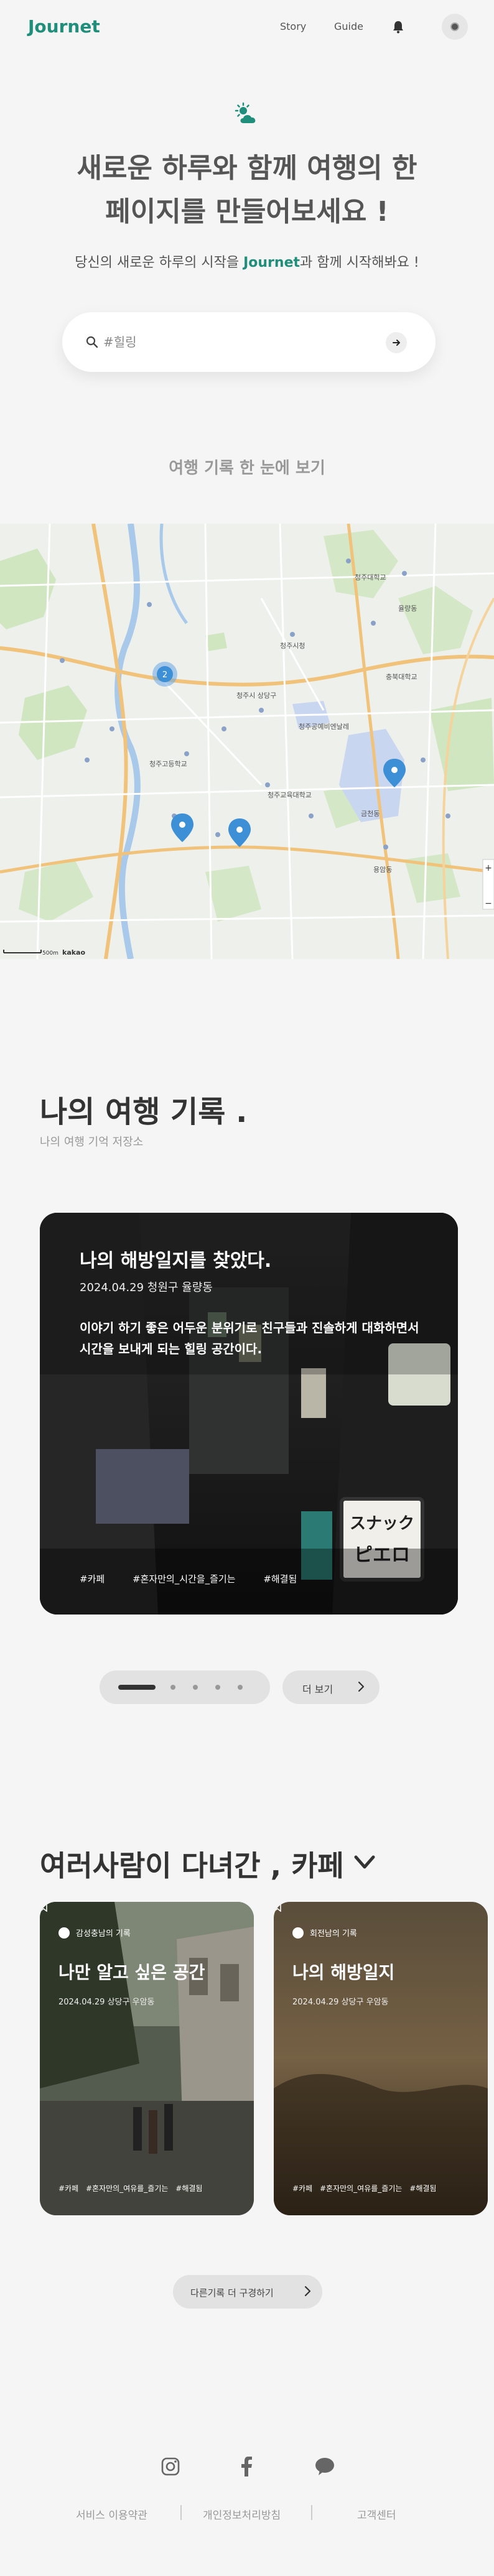 Image resolution: width=494 pixels, height=2576 pixels. I want to click on map-label: 율량동, so click(407, 609).